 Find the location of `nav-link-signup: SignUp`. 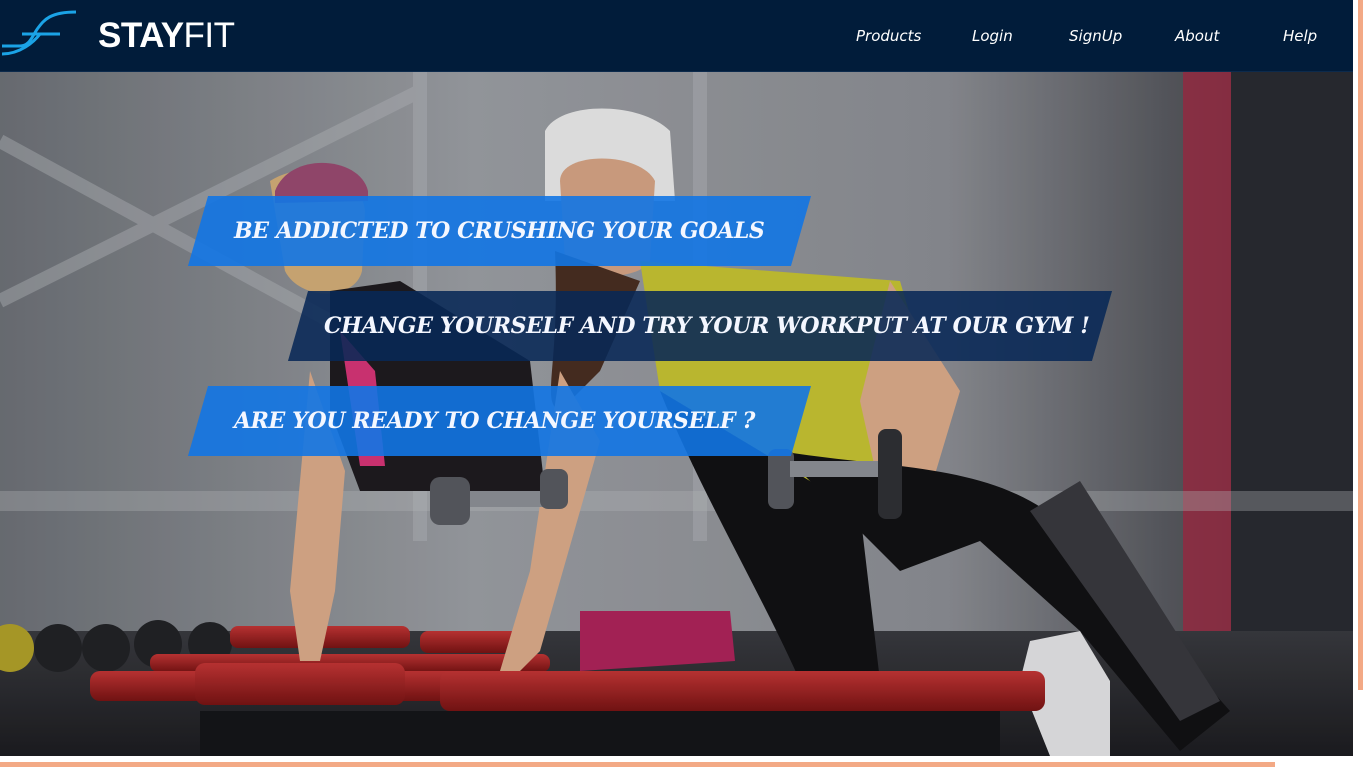

nav-link-signup: SignUp is located at coordinates (1095, 36).